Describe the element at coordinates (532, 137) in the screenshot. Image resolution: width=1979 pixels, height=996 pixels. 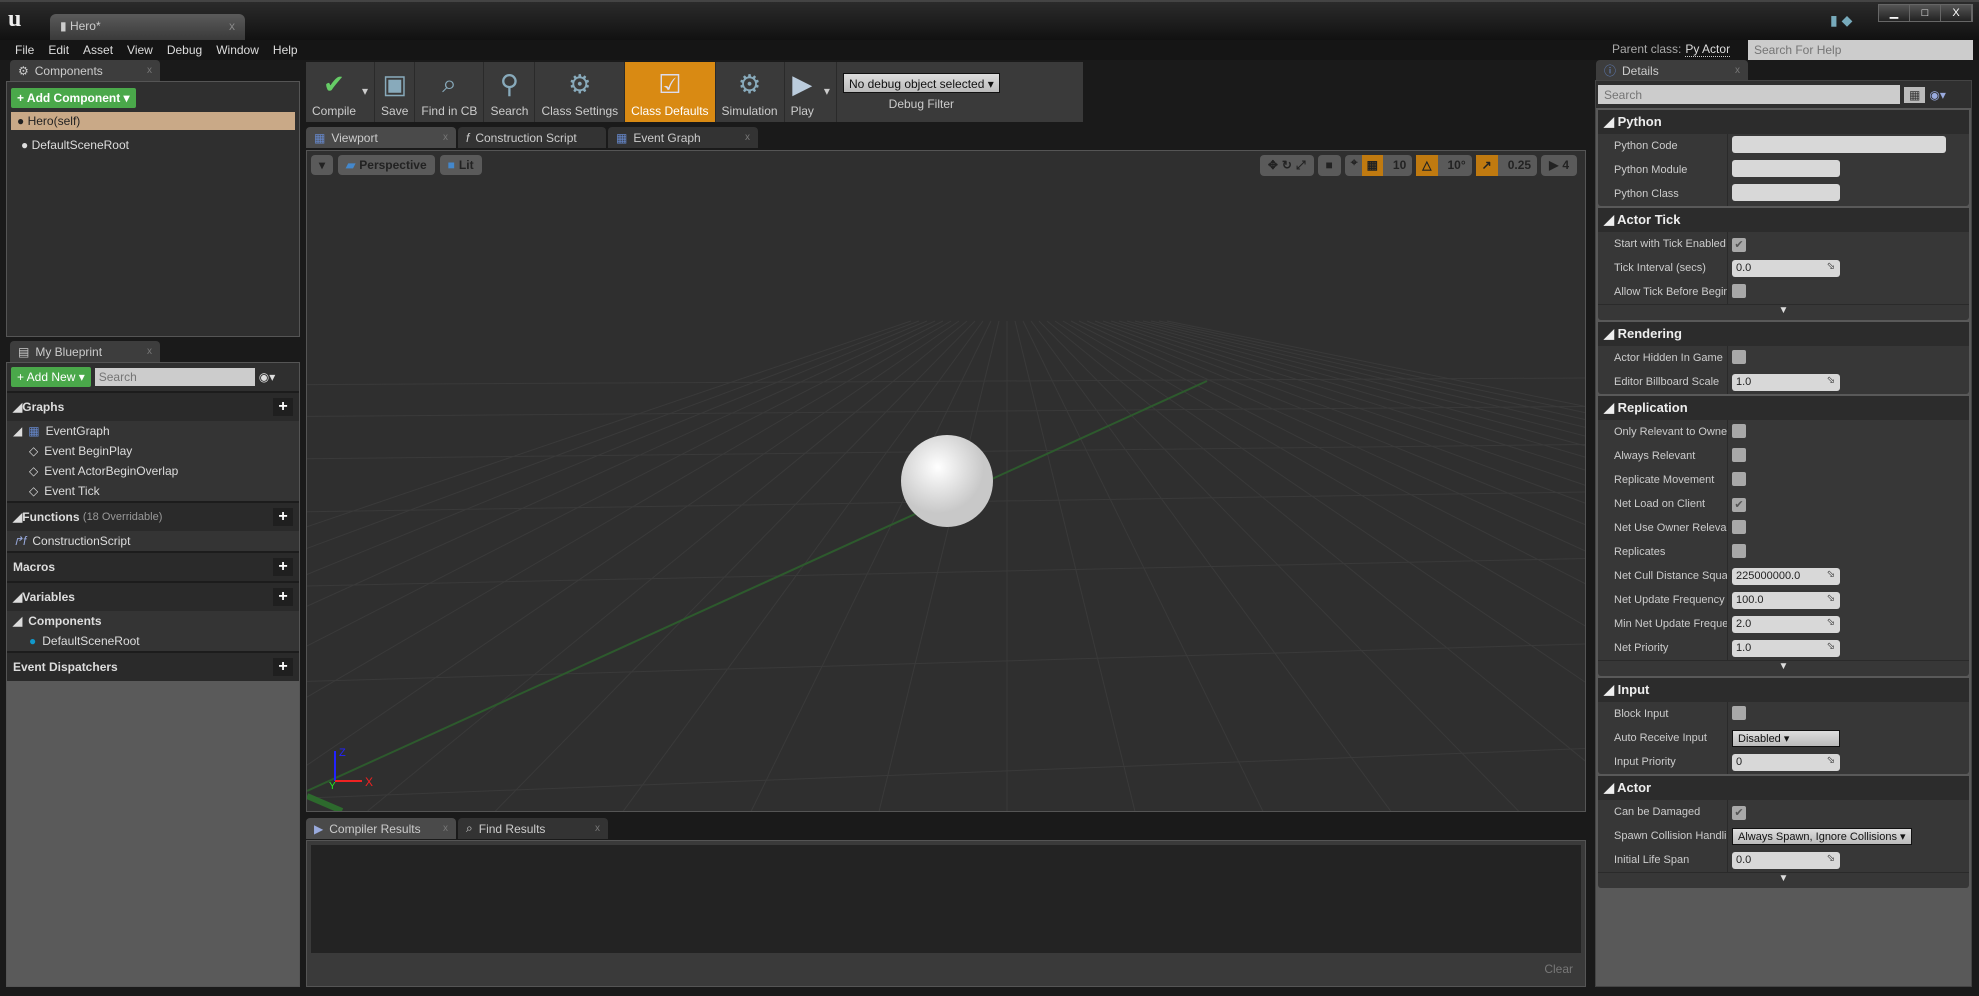
I see `tab-construction-script: f Construction Script` at that location.